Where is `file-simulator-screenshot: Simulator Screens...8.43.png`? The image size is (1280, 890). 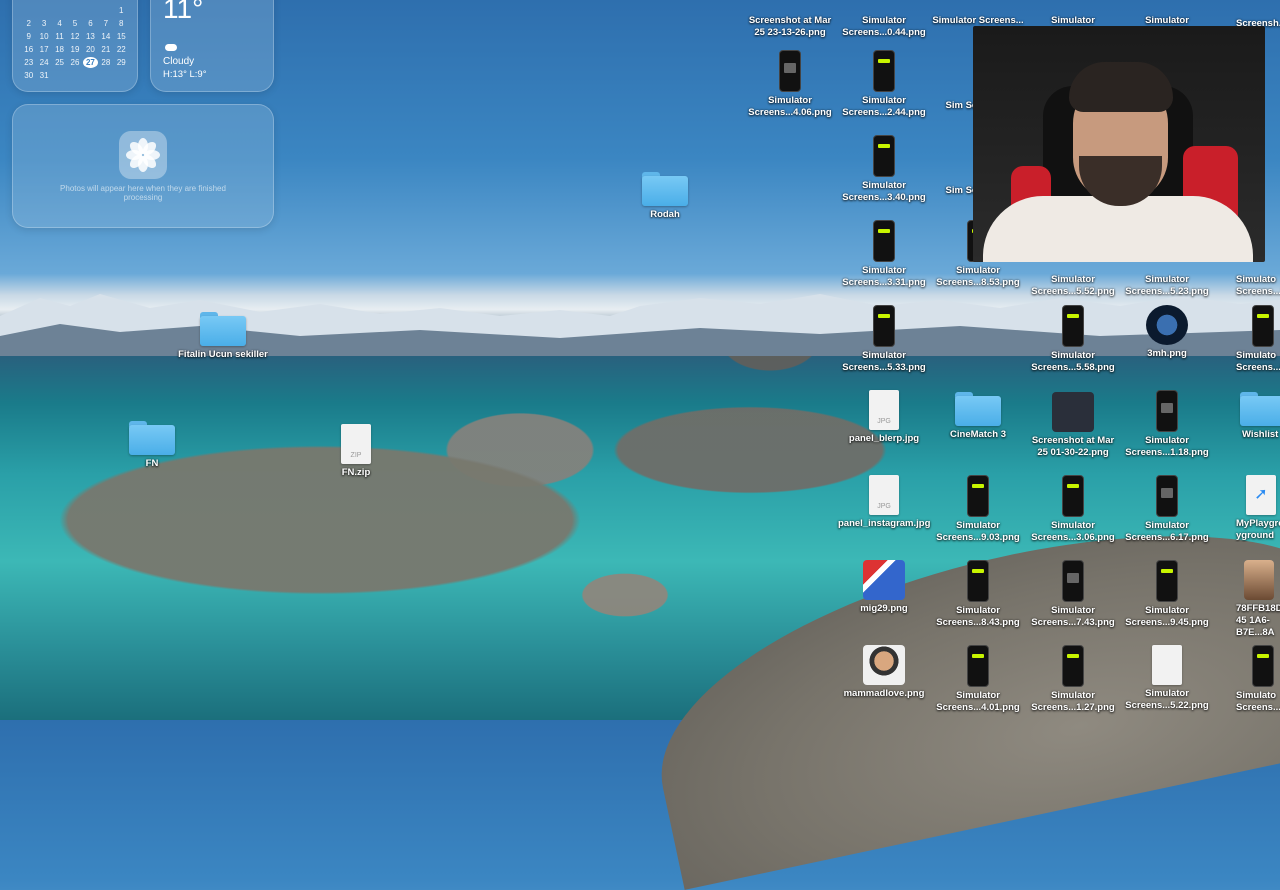
file-simulator-screenshot: Simulator Screens...8.43.png is located at coordinates (978, 594).